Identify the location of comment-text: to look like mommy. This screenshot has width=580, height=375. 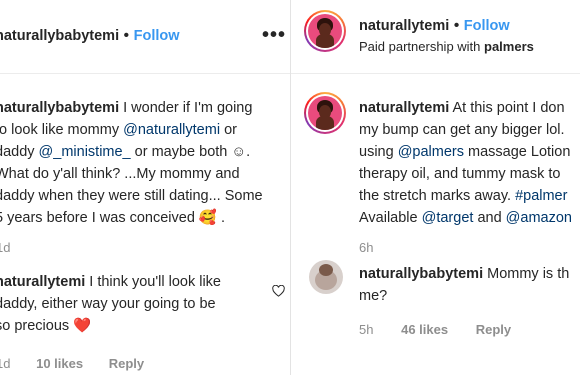
(62, 130).